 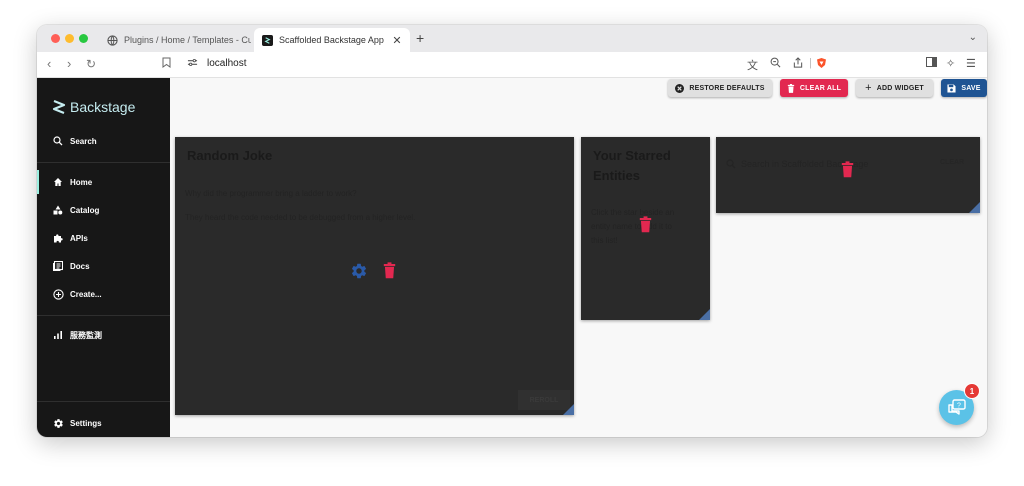 I want to click on widget-settings-icon, so click(x=359, y=273).